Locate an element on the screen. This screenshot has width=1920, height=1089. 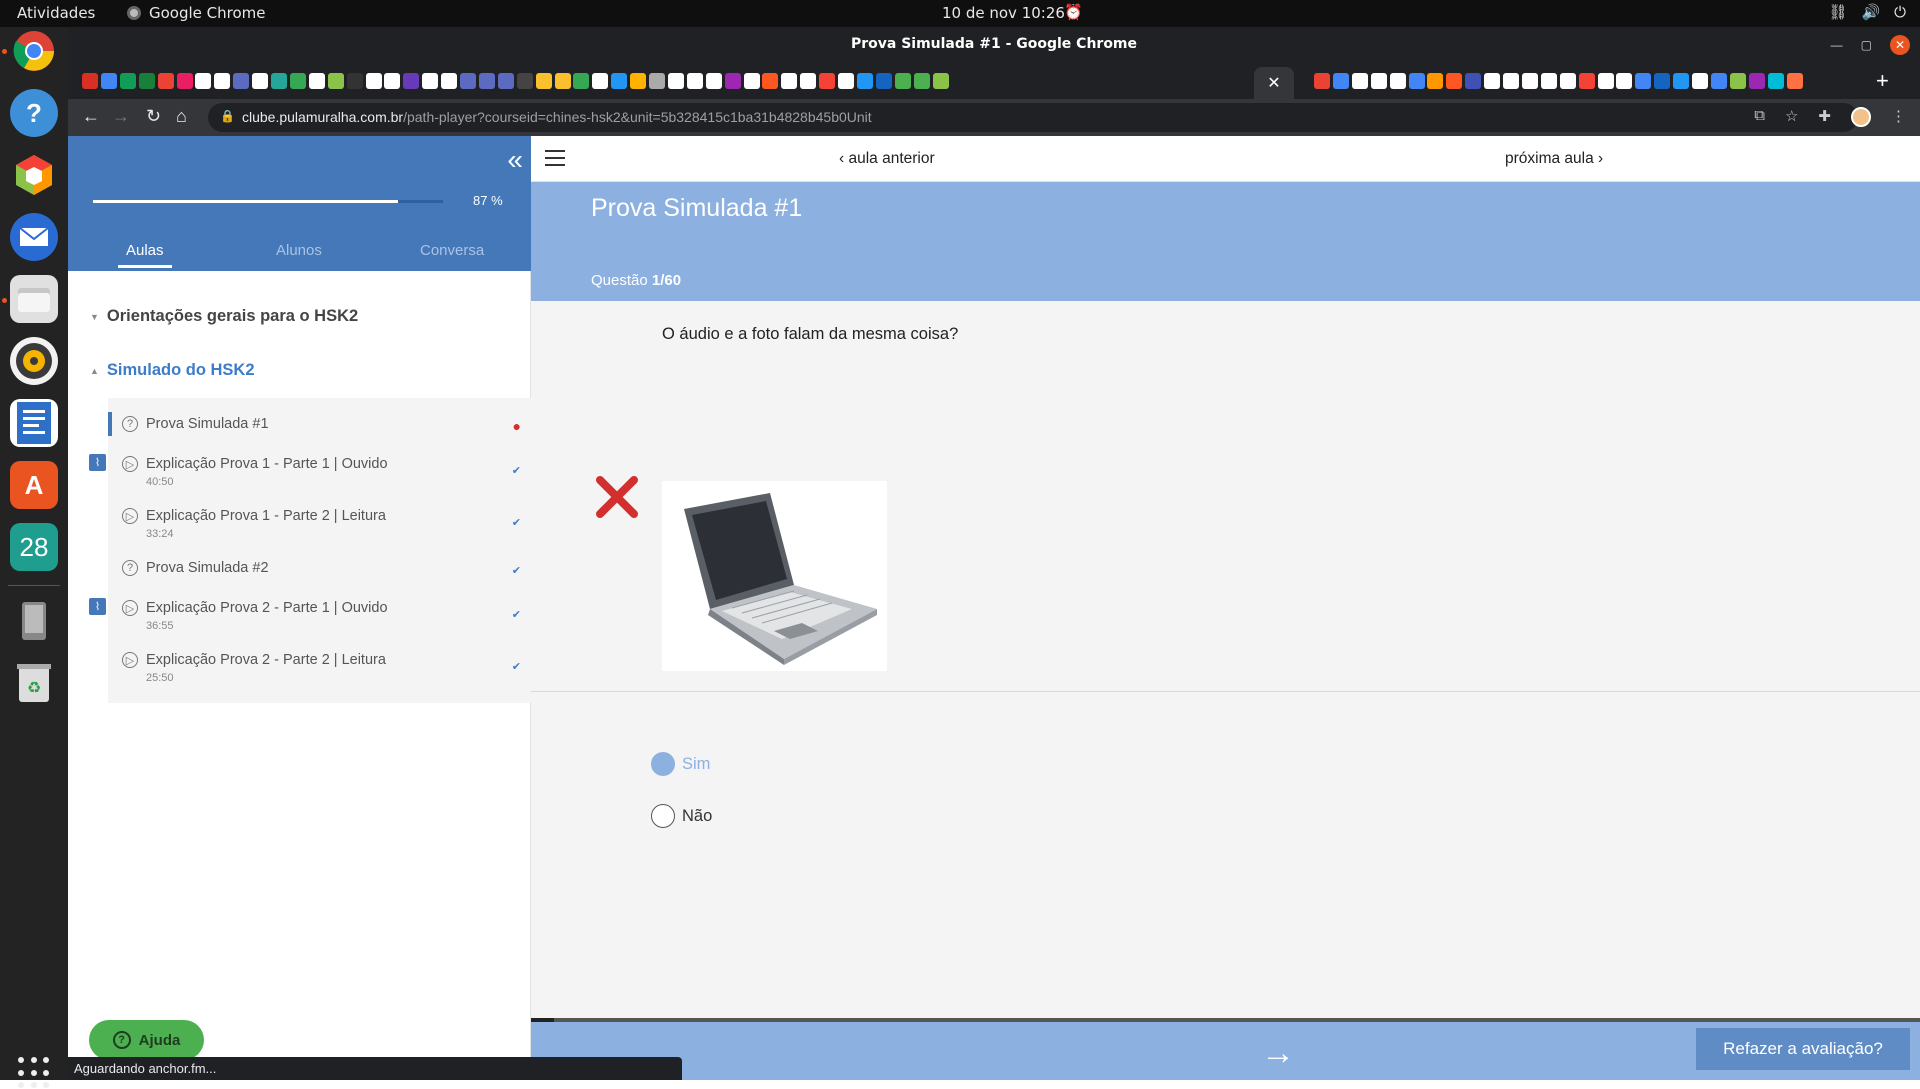
radio-sim is located at coordinates (663, 764).